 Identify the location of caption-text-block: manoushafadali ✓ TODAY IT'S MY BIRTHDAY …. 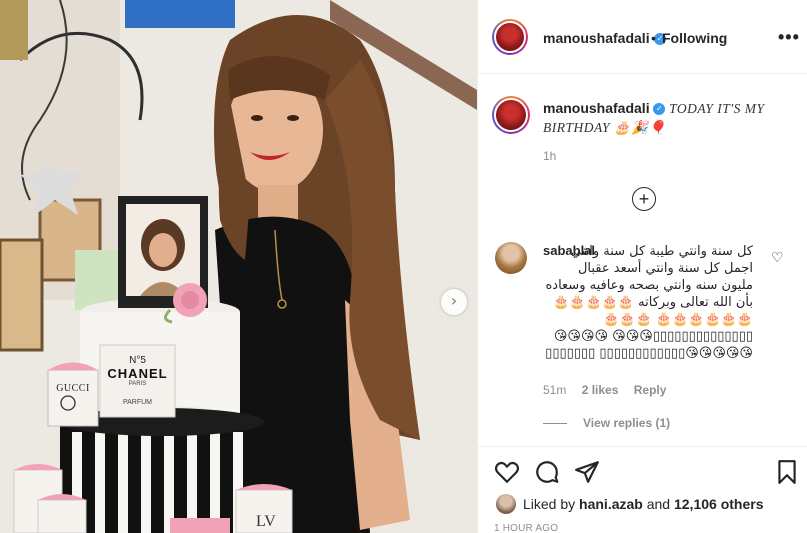
(668, 118).